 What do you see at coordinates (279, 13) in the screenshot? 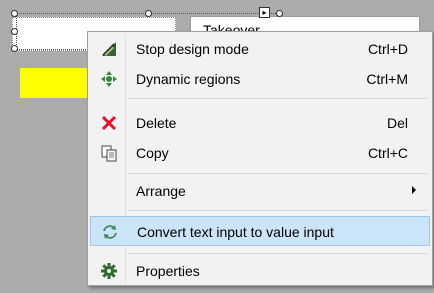
I see `resize-handle-top-right` at bounding box center [279, 13].